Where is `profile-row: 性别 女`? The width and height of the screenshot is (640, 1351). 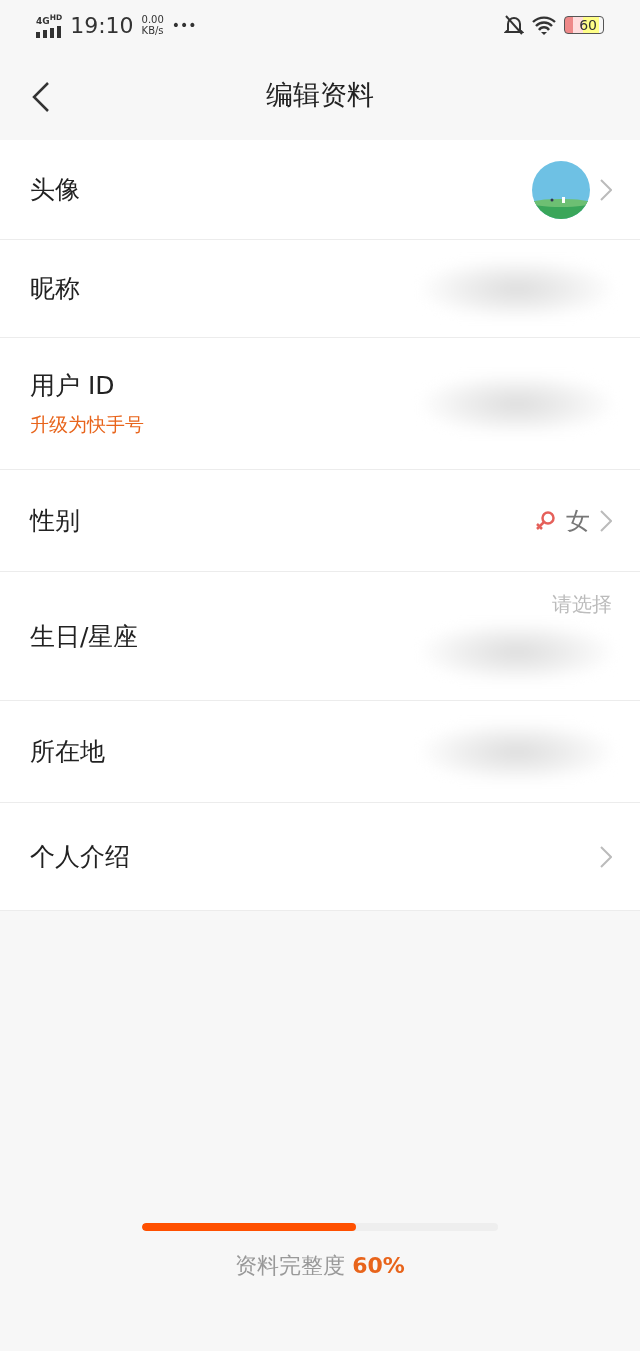 profile-row: 性别 女 is located at coordinates (320, 521).